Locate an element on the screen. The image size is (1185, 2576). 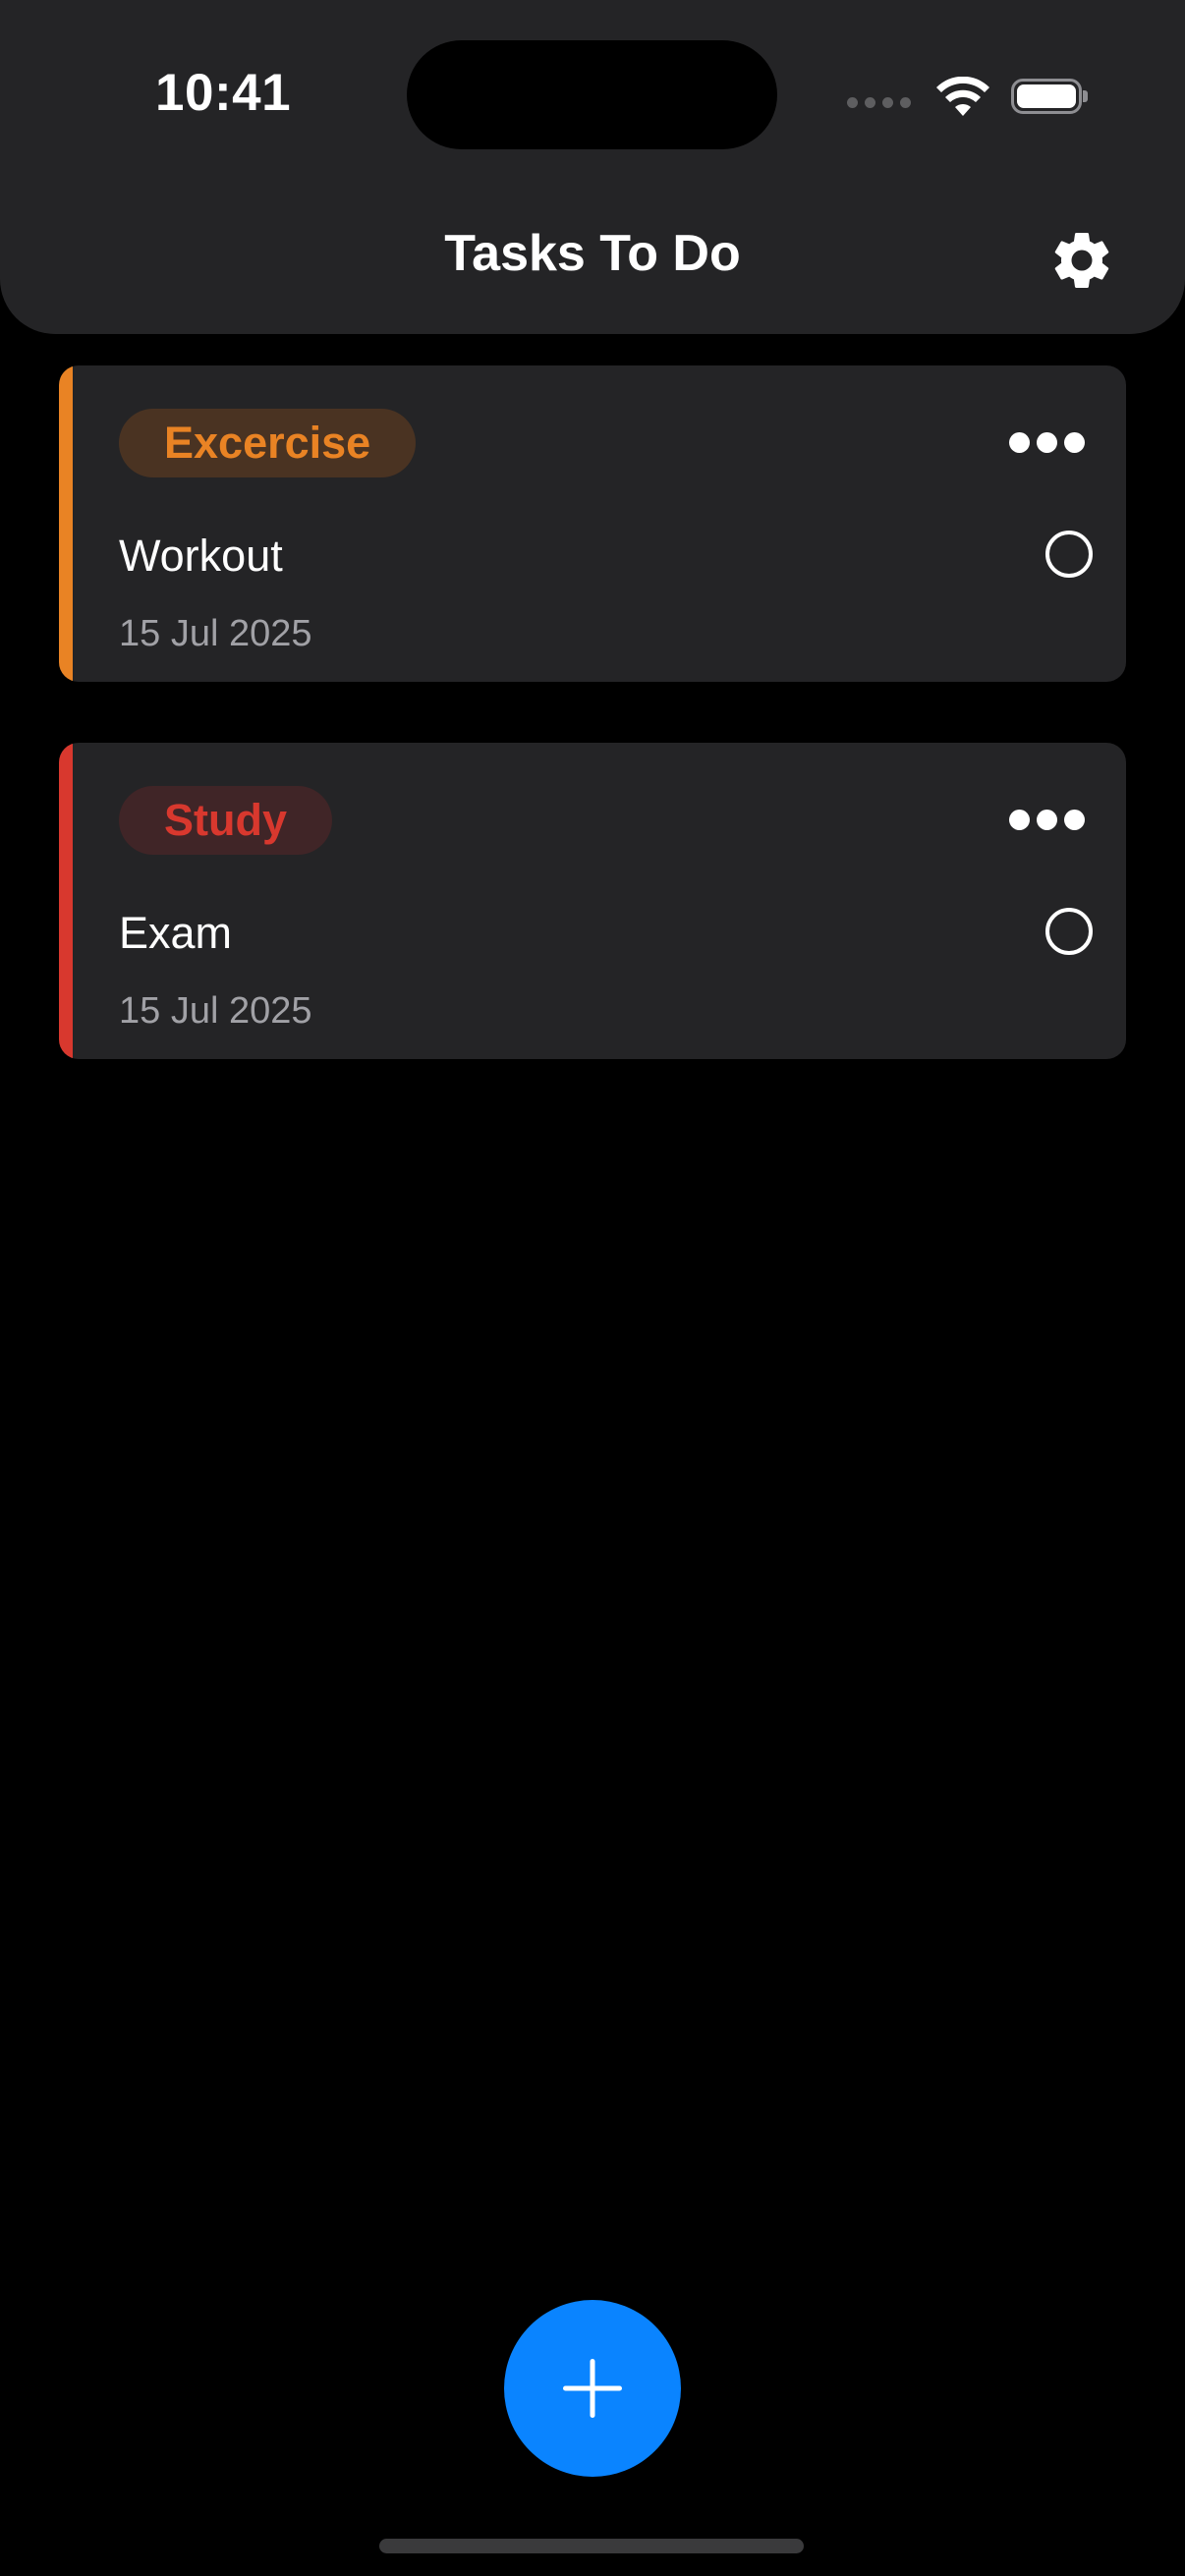
battery-icon is located at coordinates (1049, 96).